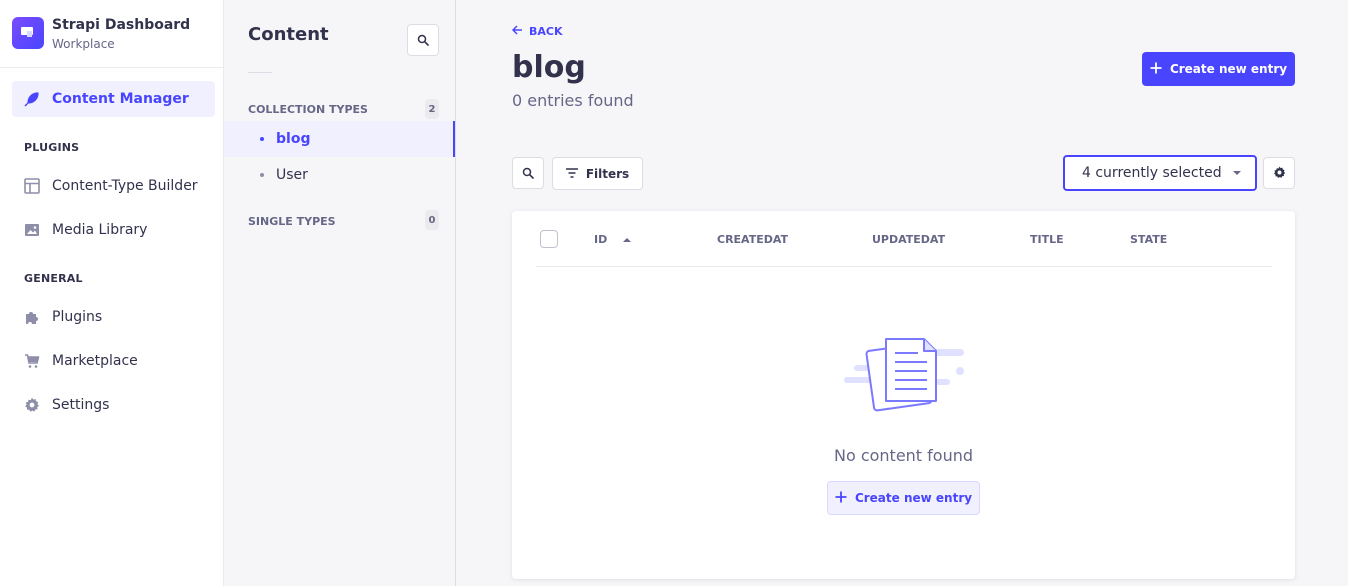 Image resolution: width=1348 pixels, height=586 pixels. What do you see at coordinates (546, 31) in the screenshot?
I see `back-label: BACK` at bounding box center [546, 31].